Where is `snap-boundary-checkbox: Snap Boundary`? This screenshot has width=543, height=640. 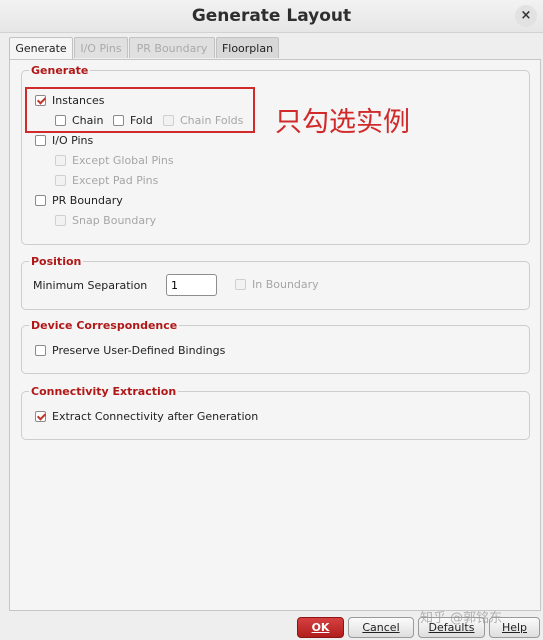
snap-boundary-checkbox: Snap Boundary is located at coordinates (105, 221).